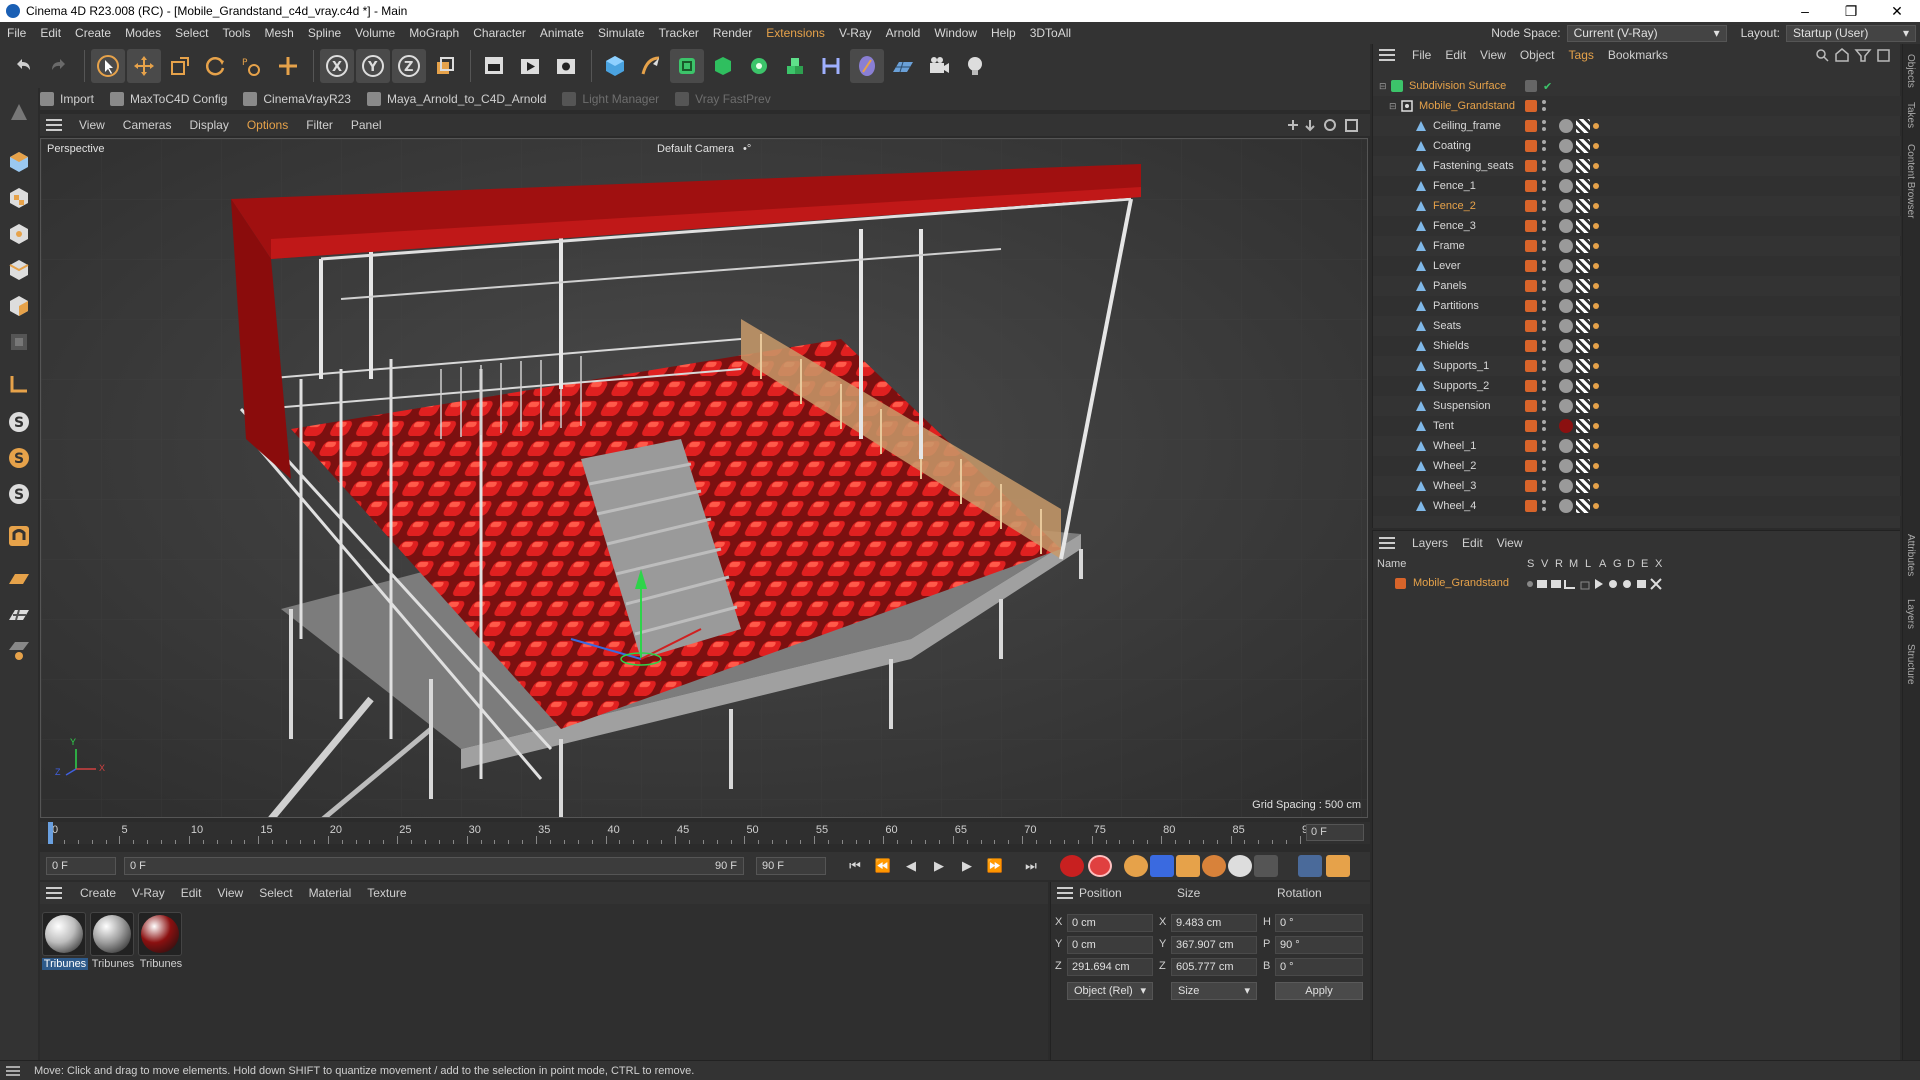 This screenshot has width=1920, height=1080. What do you see at coordinates (143, 33) in the screenshot?
I see `menu-modes: Modes` at bounding box center [143, 33].